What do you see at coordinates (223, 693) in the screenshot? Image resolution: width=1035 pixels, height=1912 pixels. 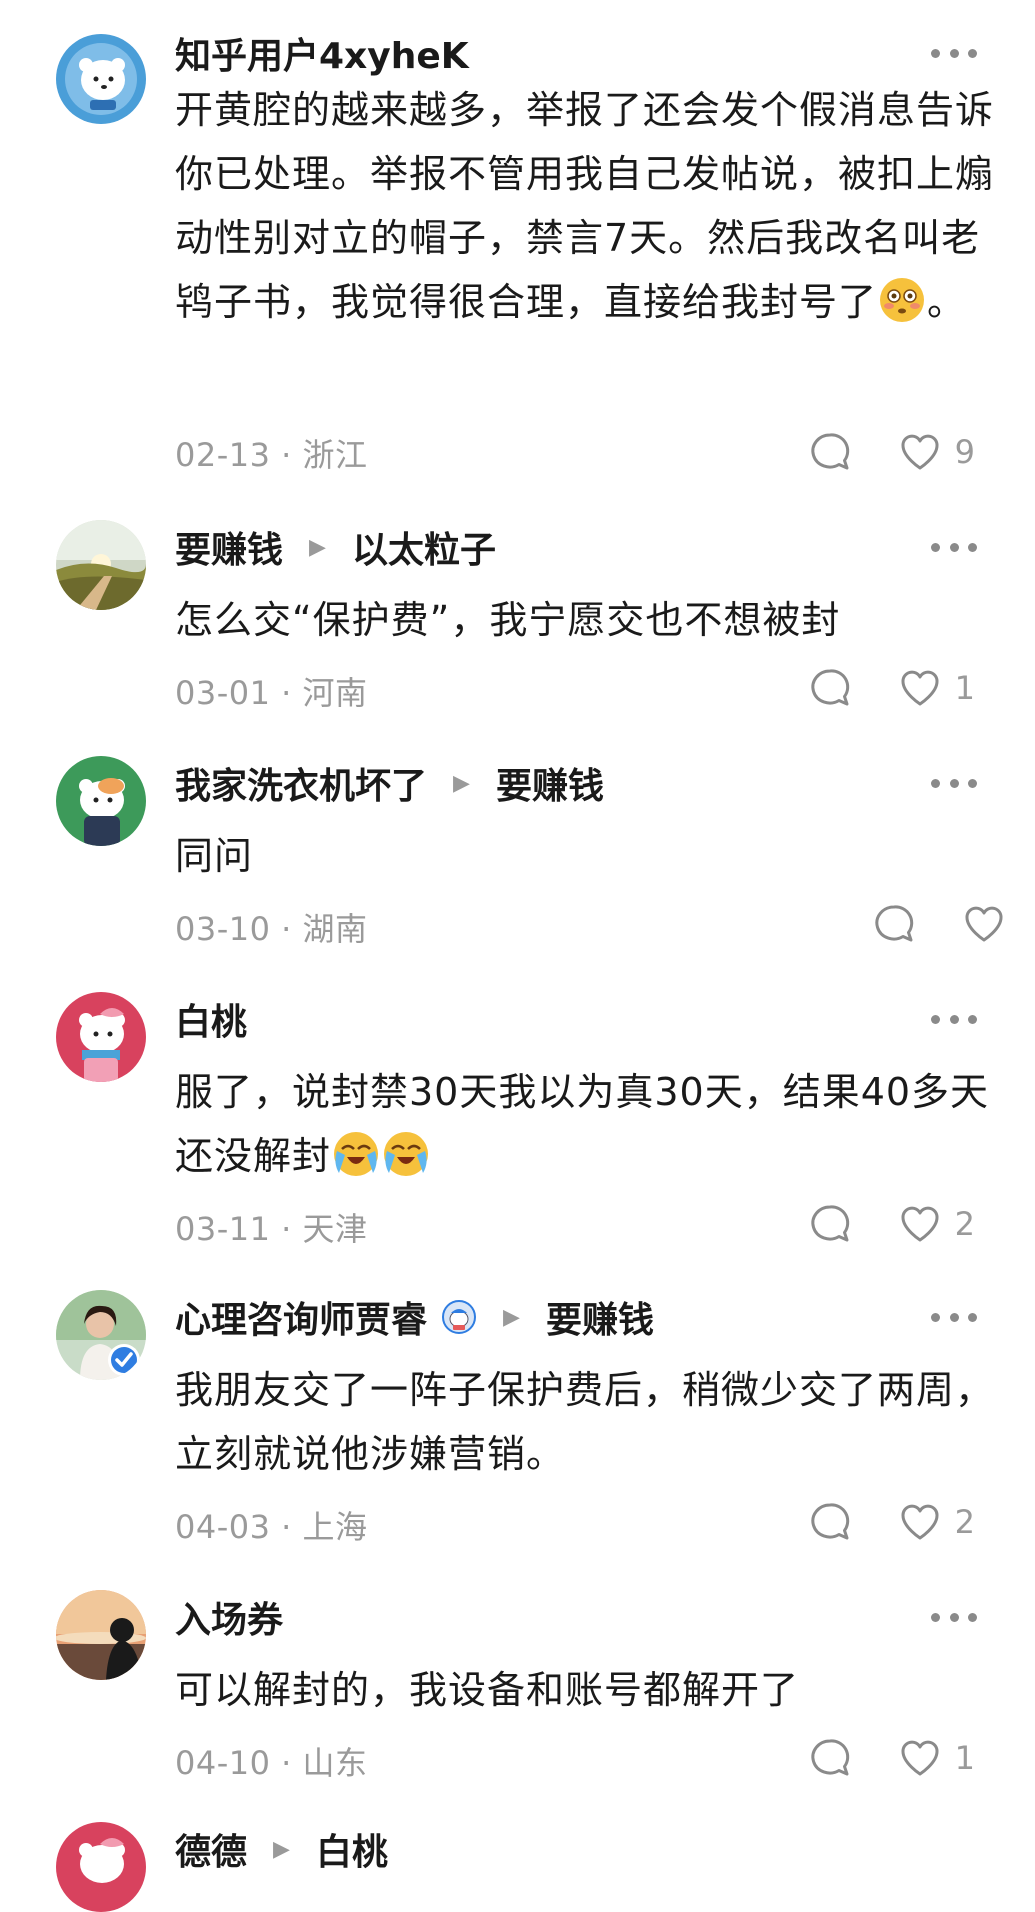 I see `comment-date: 03-01` at bounding box center [223, 693].